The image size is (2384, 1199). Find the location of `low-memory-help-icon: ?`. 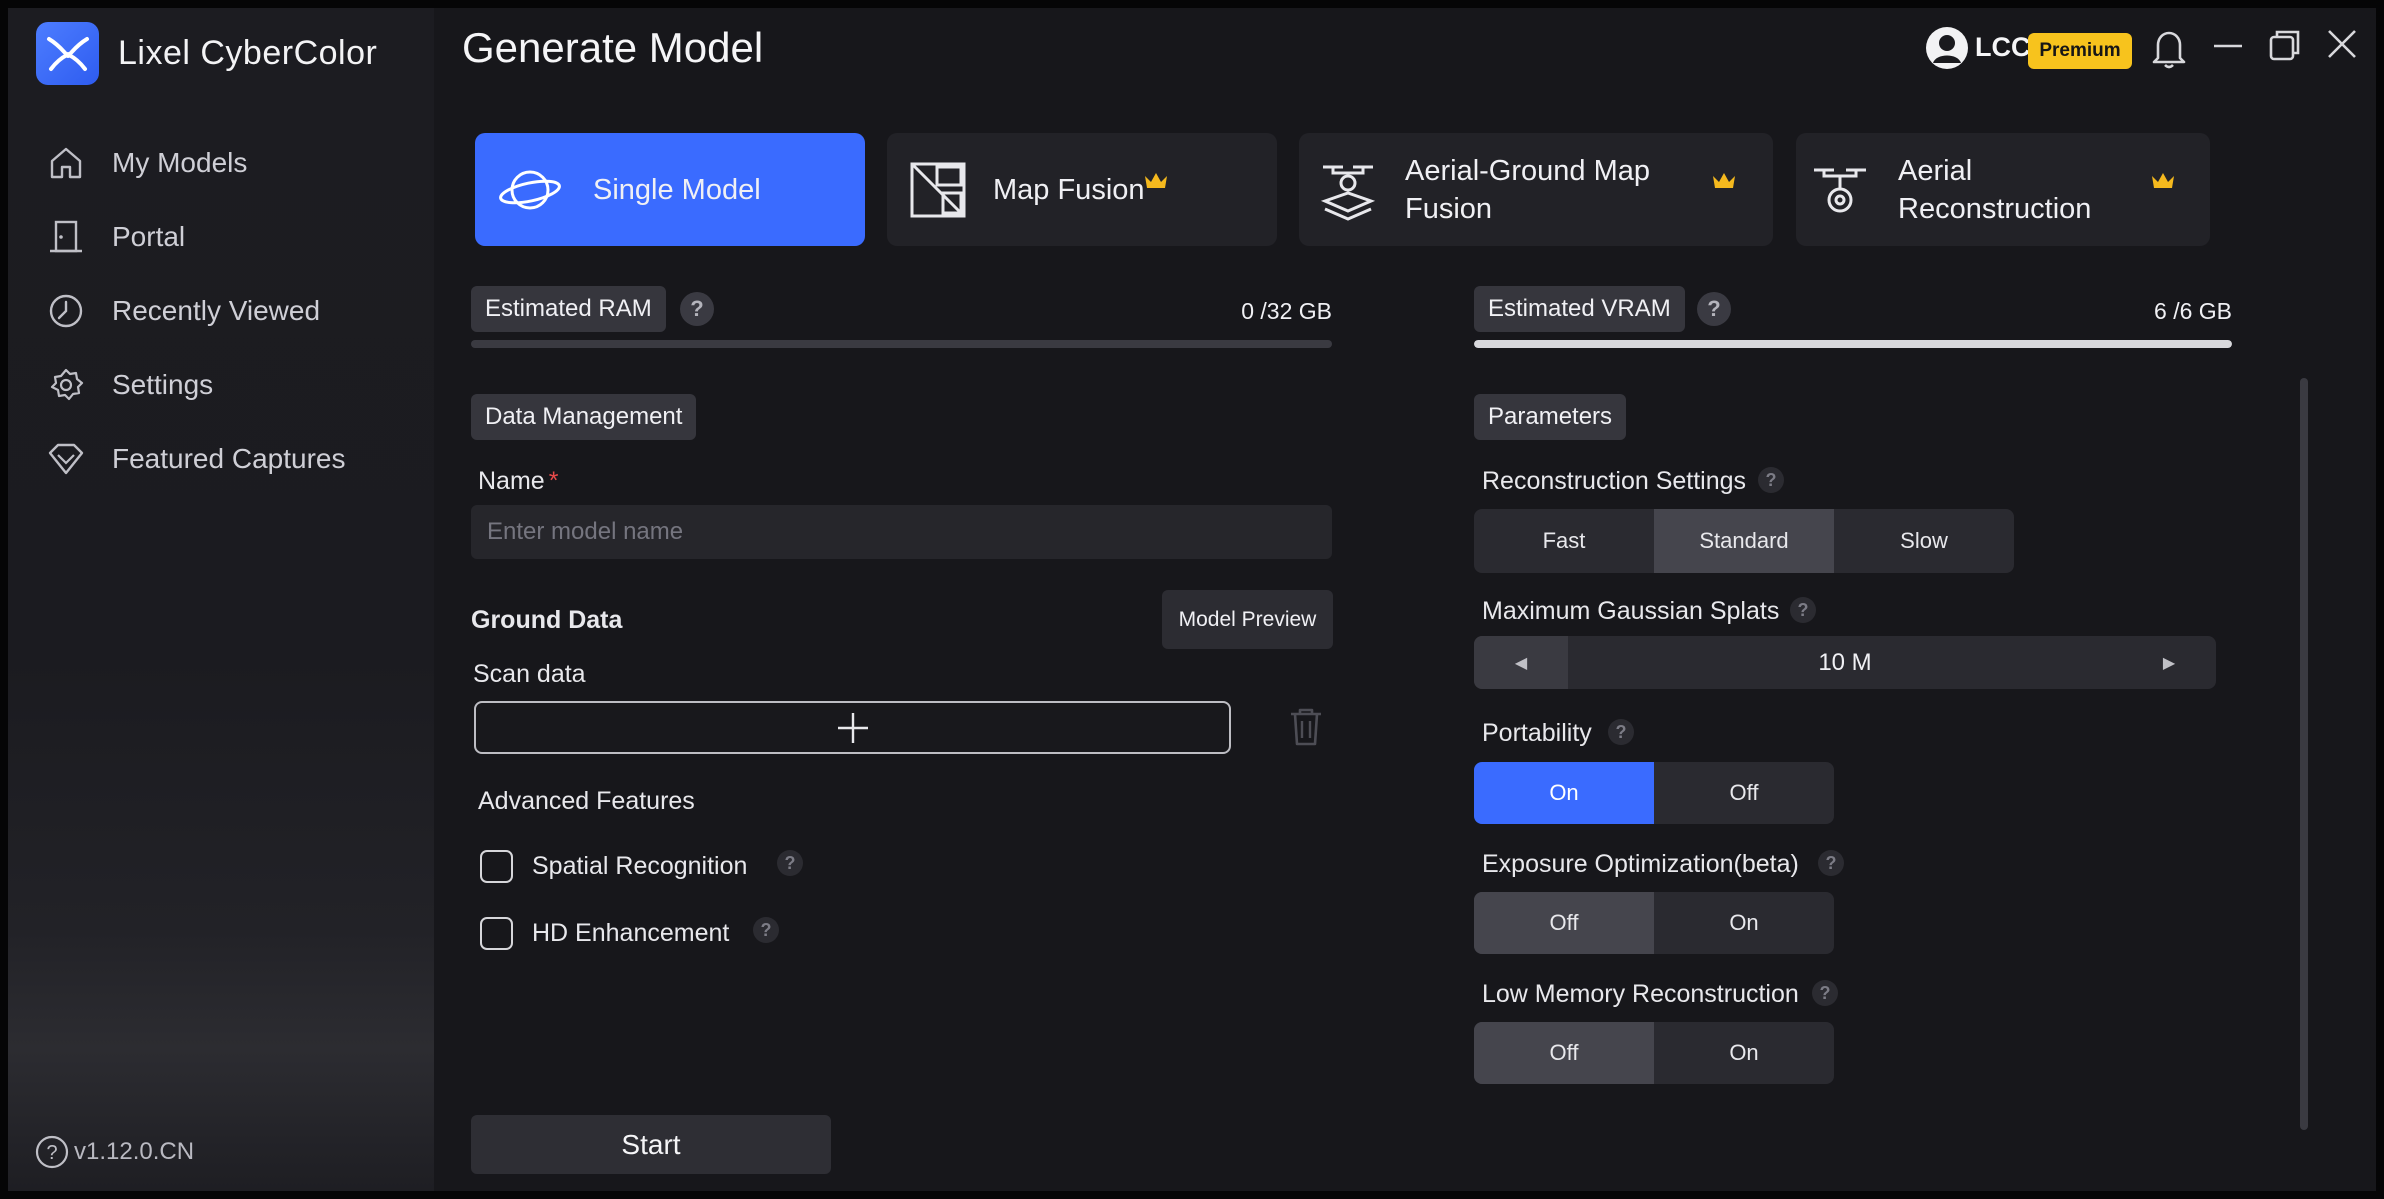

low-memory-help-icon: ? is located at coordinates (1825, 993).